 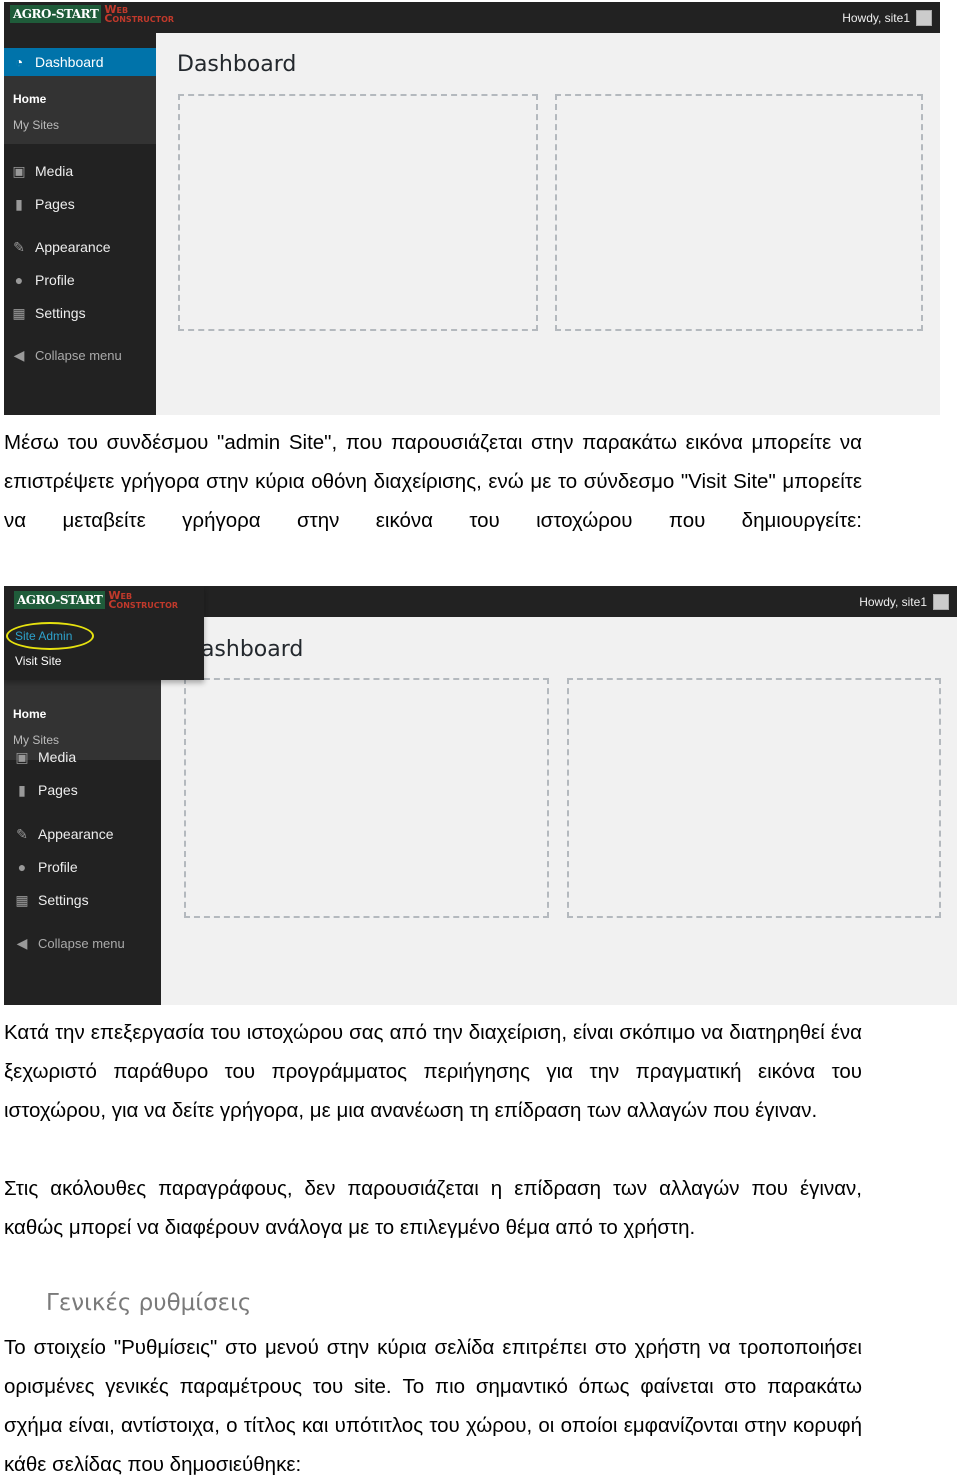 What do you see at coordinates (149, 1303) in the screenshot?
I see `section-heading: Γενικές ρυθμίσεις` at bounding box center [149, 1303].